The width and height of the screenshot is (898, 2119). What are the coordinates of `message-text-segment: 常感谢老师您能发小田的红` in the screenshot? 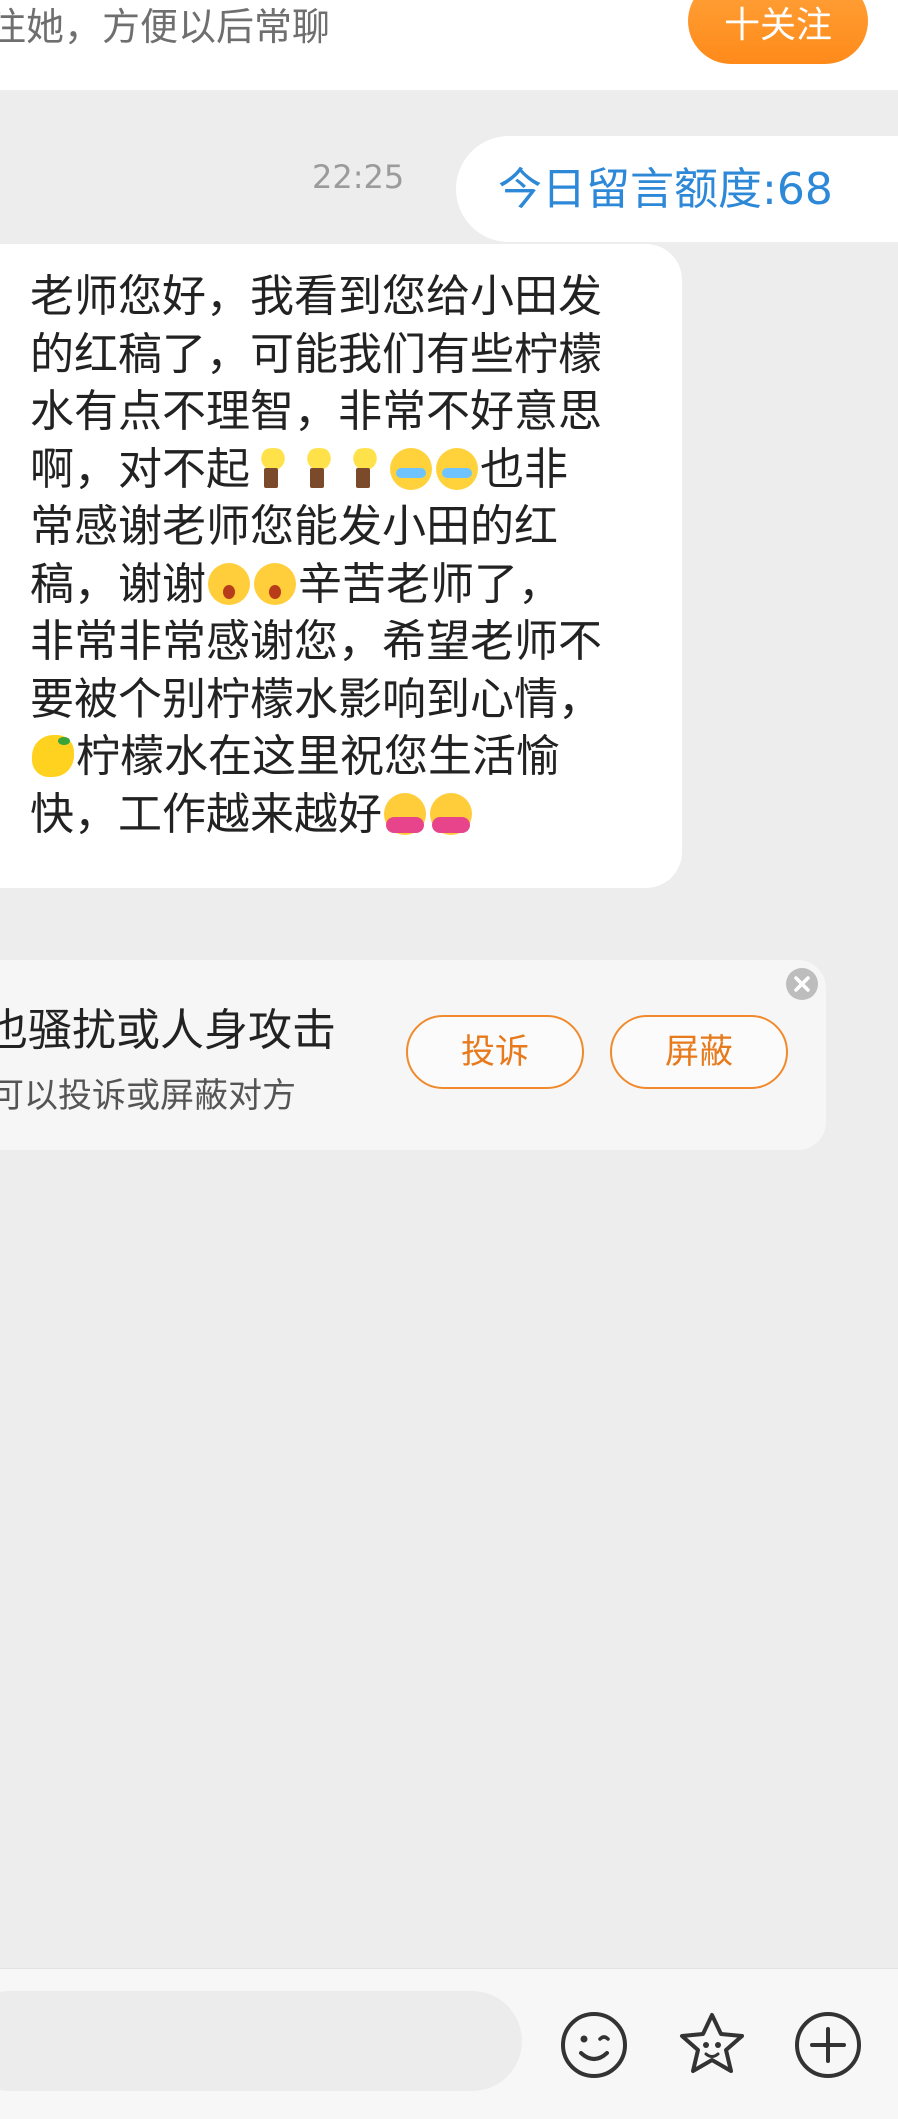 It's located at (294, 526).